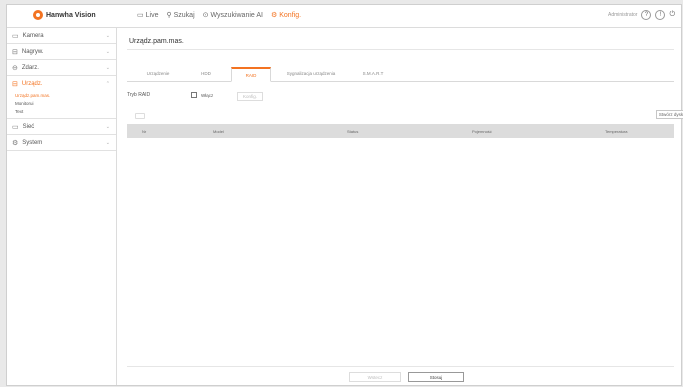 This screenshot has height=387, width=683. Describe the element at coordinates (61, 112) in the screenshot. I see `sidebar-subitem-text: Text` at that location.